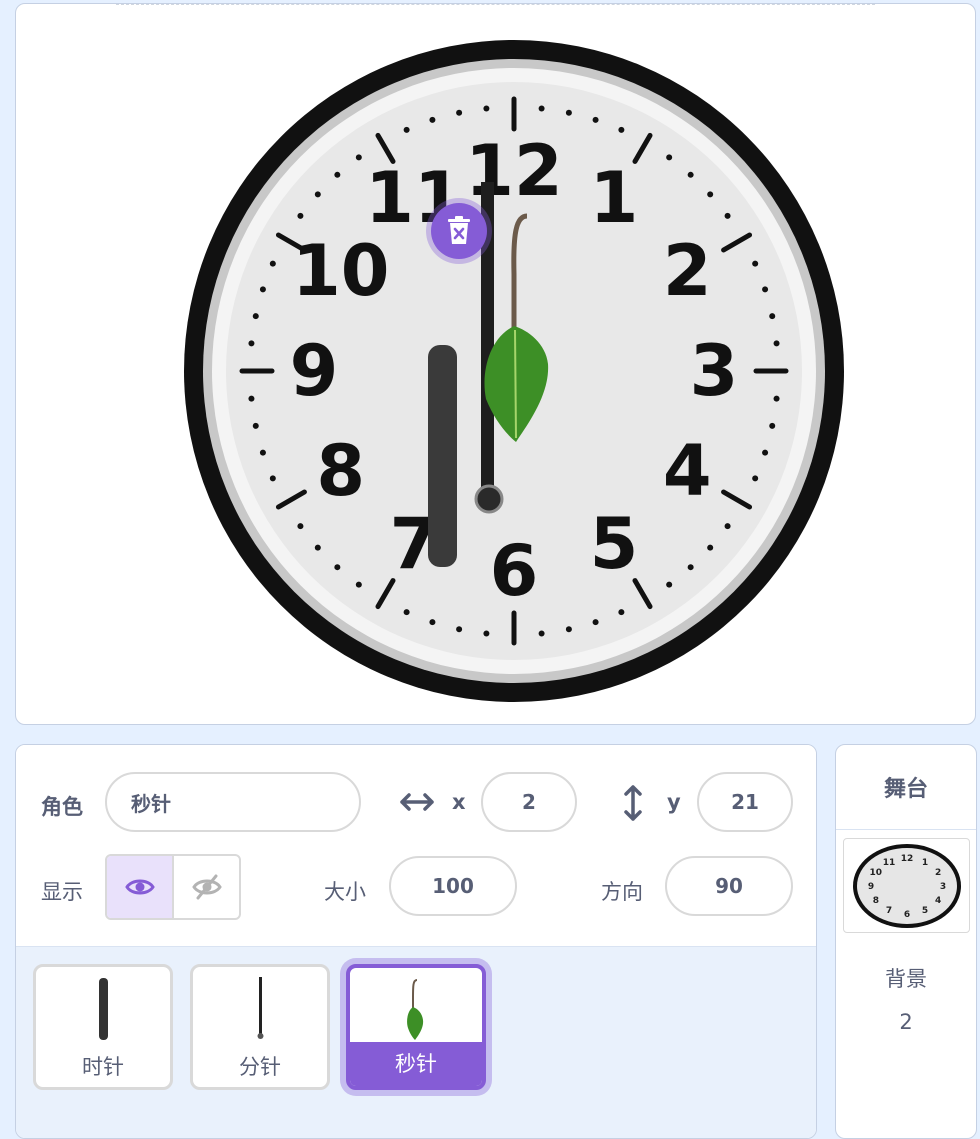 This screenshot has height=1139, width=980. What do you see at coordinates (938, 873) in the screenshot?
I see `thumbnail-clock-number: 2` at bounding box center [938, 873].